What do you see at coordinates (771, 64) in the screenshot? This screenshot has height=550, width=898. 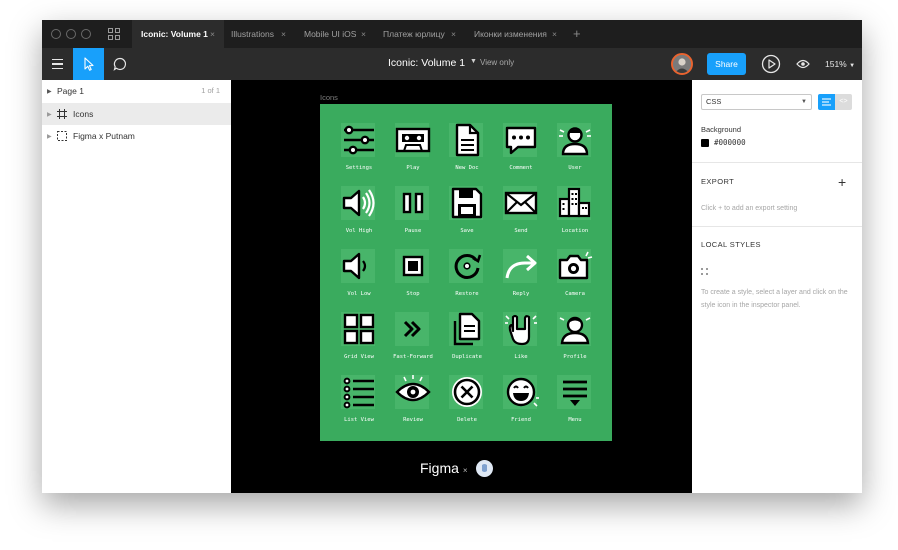 I see `present-play-icon` at bounding box center [771, 64].